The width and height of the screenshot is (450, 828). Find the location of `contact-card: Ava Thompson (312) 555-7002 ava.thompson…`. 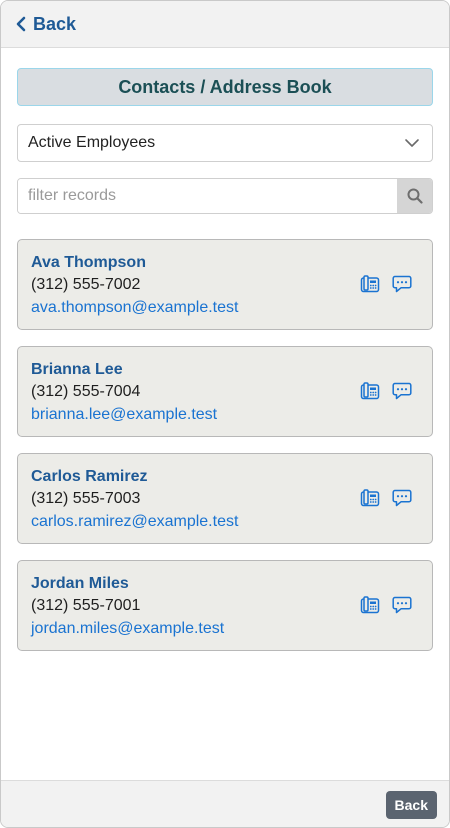

contact-card: Ava Thompson (312) 555-7002 ava.thompson… is located at coordinates (225, 284).